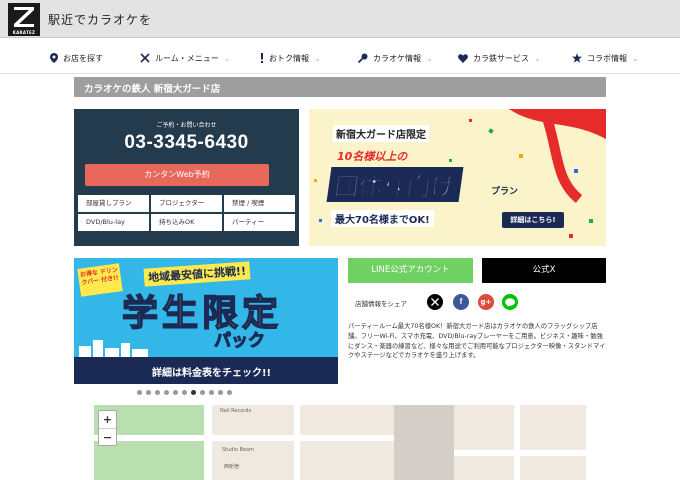 The height and width of the screenshot is (480, 680). What do you see at coordinates (83, 58) in the screenshot?
I see `nav-item-label: お店を探す` at bounding box center [83, 58].